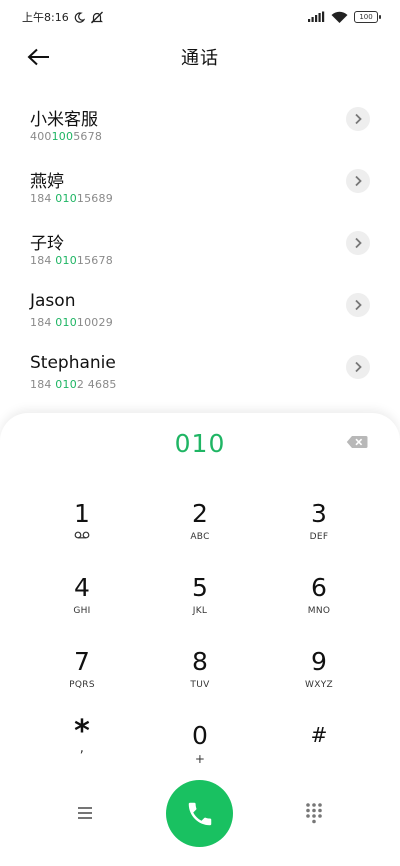 The image size is (400, 866). I want to click on dialed-number-display: 010, so click(200, 443).